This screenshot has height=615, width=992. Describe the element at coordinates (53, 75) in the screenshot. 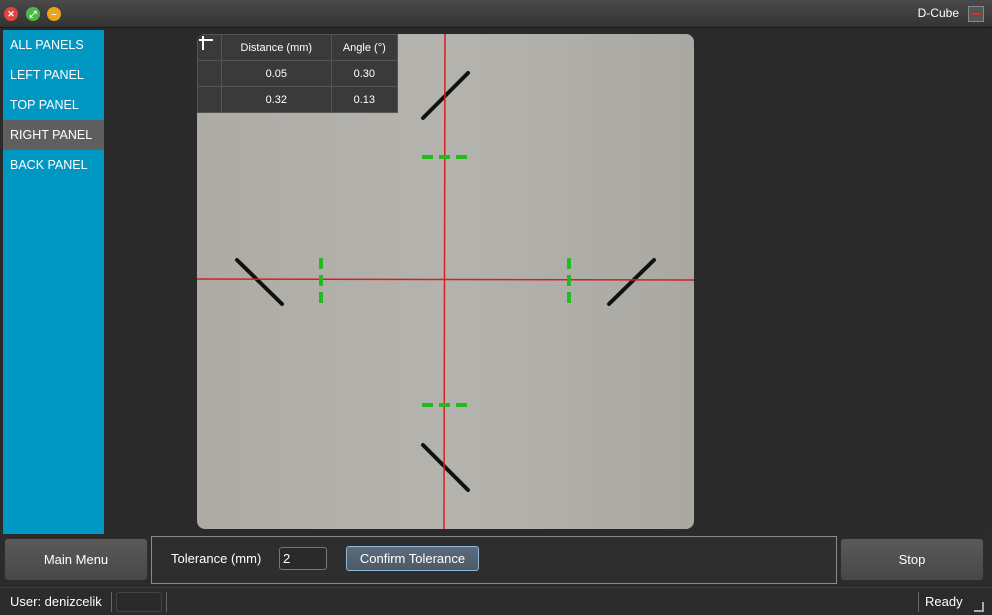

I see `sidebar-item-left-panel: LEFT PANEL` at that location.